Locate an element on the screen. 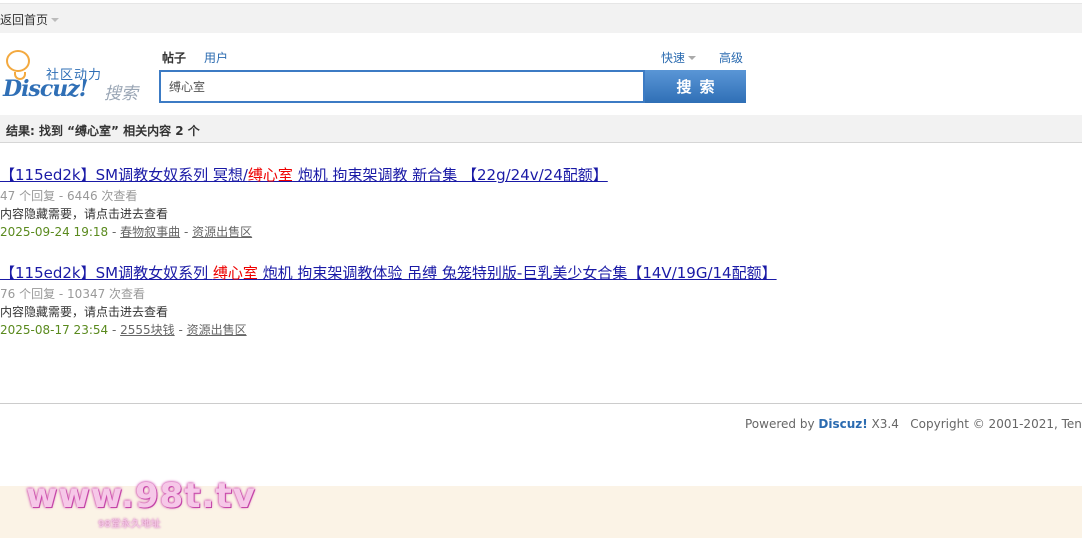 Image resolution: width=1082 pixels, height=538 pixels. result-summary-bar: 结果: 找到 “缚心室” 相关内容 2 个 is located at coordinates (541, 129).